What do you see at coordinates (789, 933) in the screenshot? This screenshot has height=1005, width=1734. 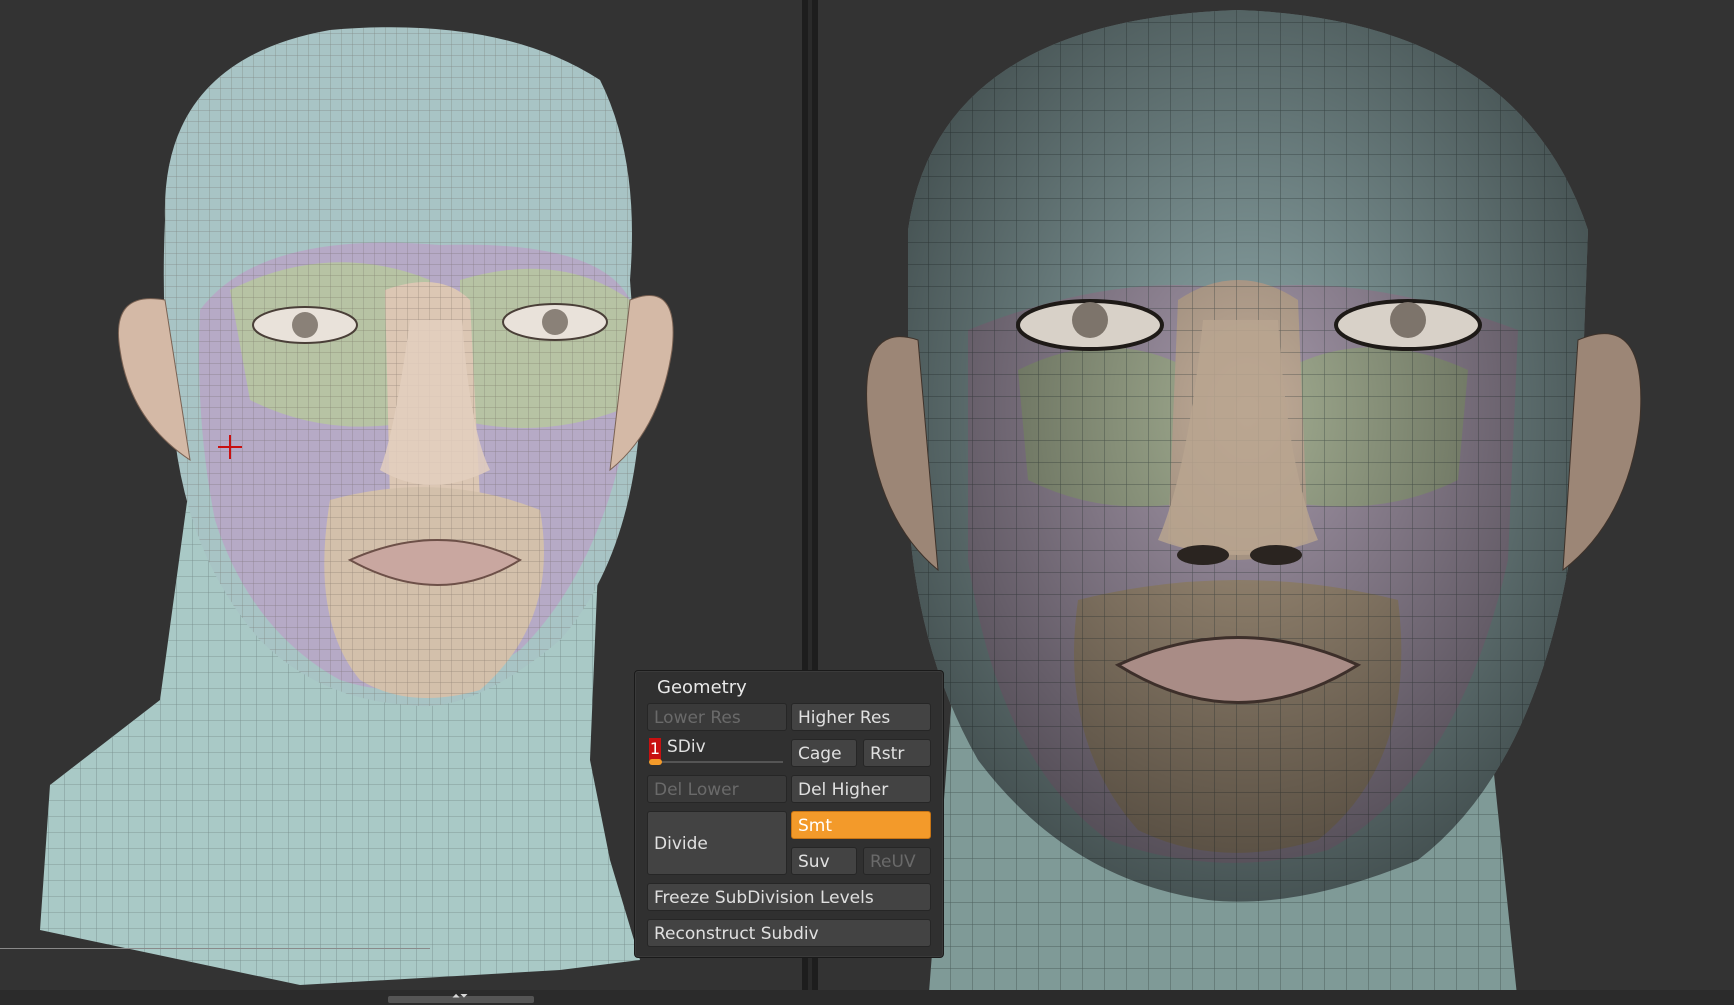 I see `reconstruct-subdiv-button: Reconstruct Subdiv` at bounding box center [789, 933].